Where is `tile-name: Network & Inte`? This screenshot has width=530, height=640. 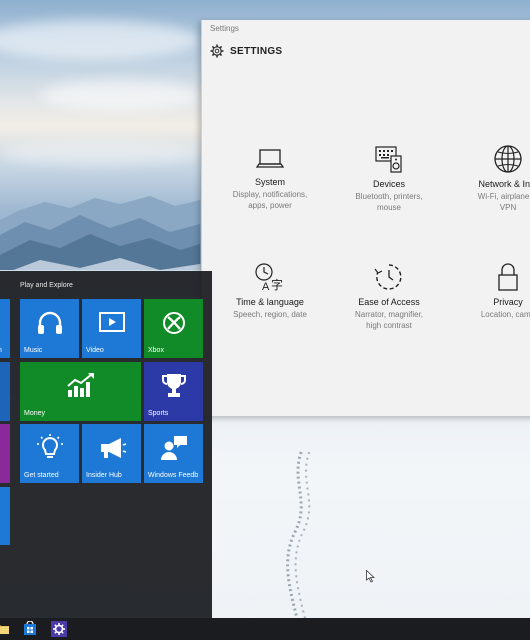
tile-name: Network & Inte is located at coordinates (504, 184).